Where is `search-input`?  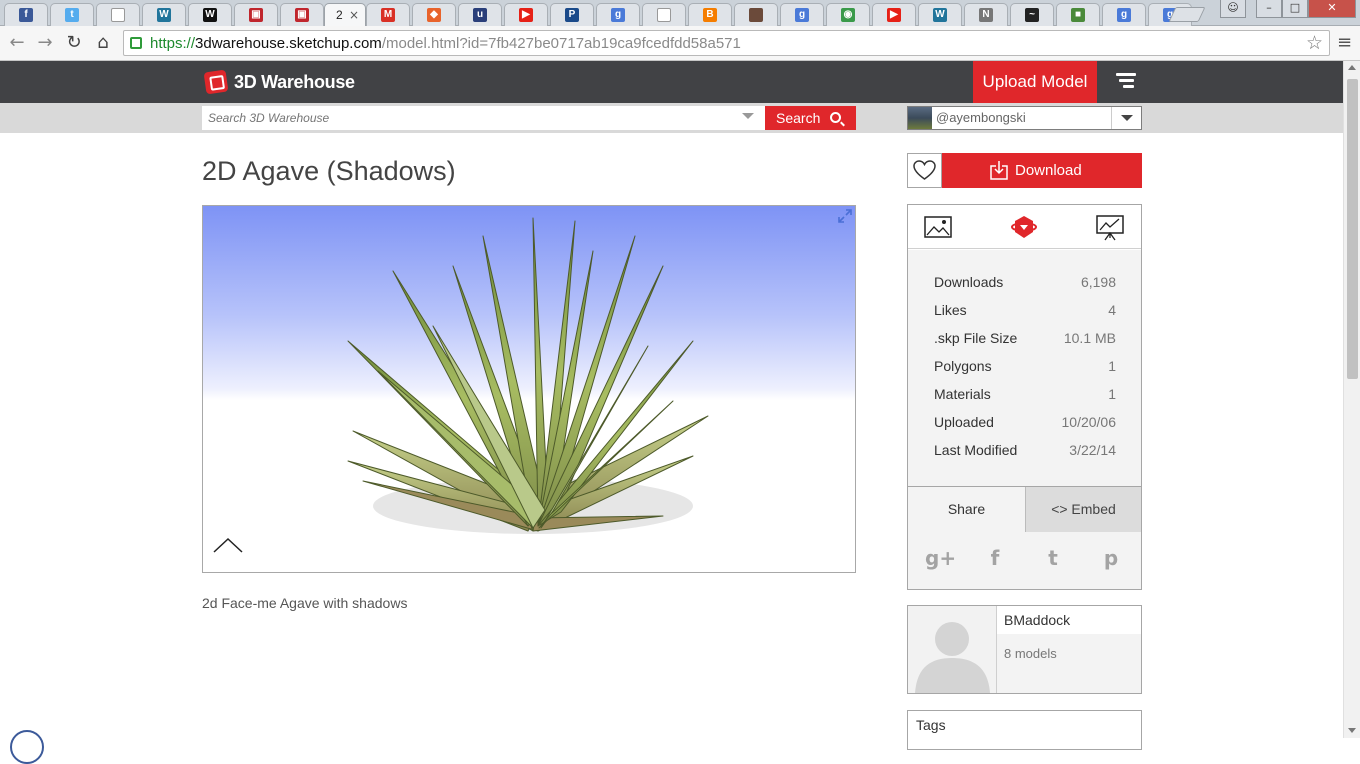
search-input is located at coordinates (483, 118).